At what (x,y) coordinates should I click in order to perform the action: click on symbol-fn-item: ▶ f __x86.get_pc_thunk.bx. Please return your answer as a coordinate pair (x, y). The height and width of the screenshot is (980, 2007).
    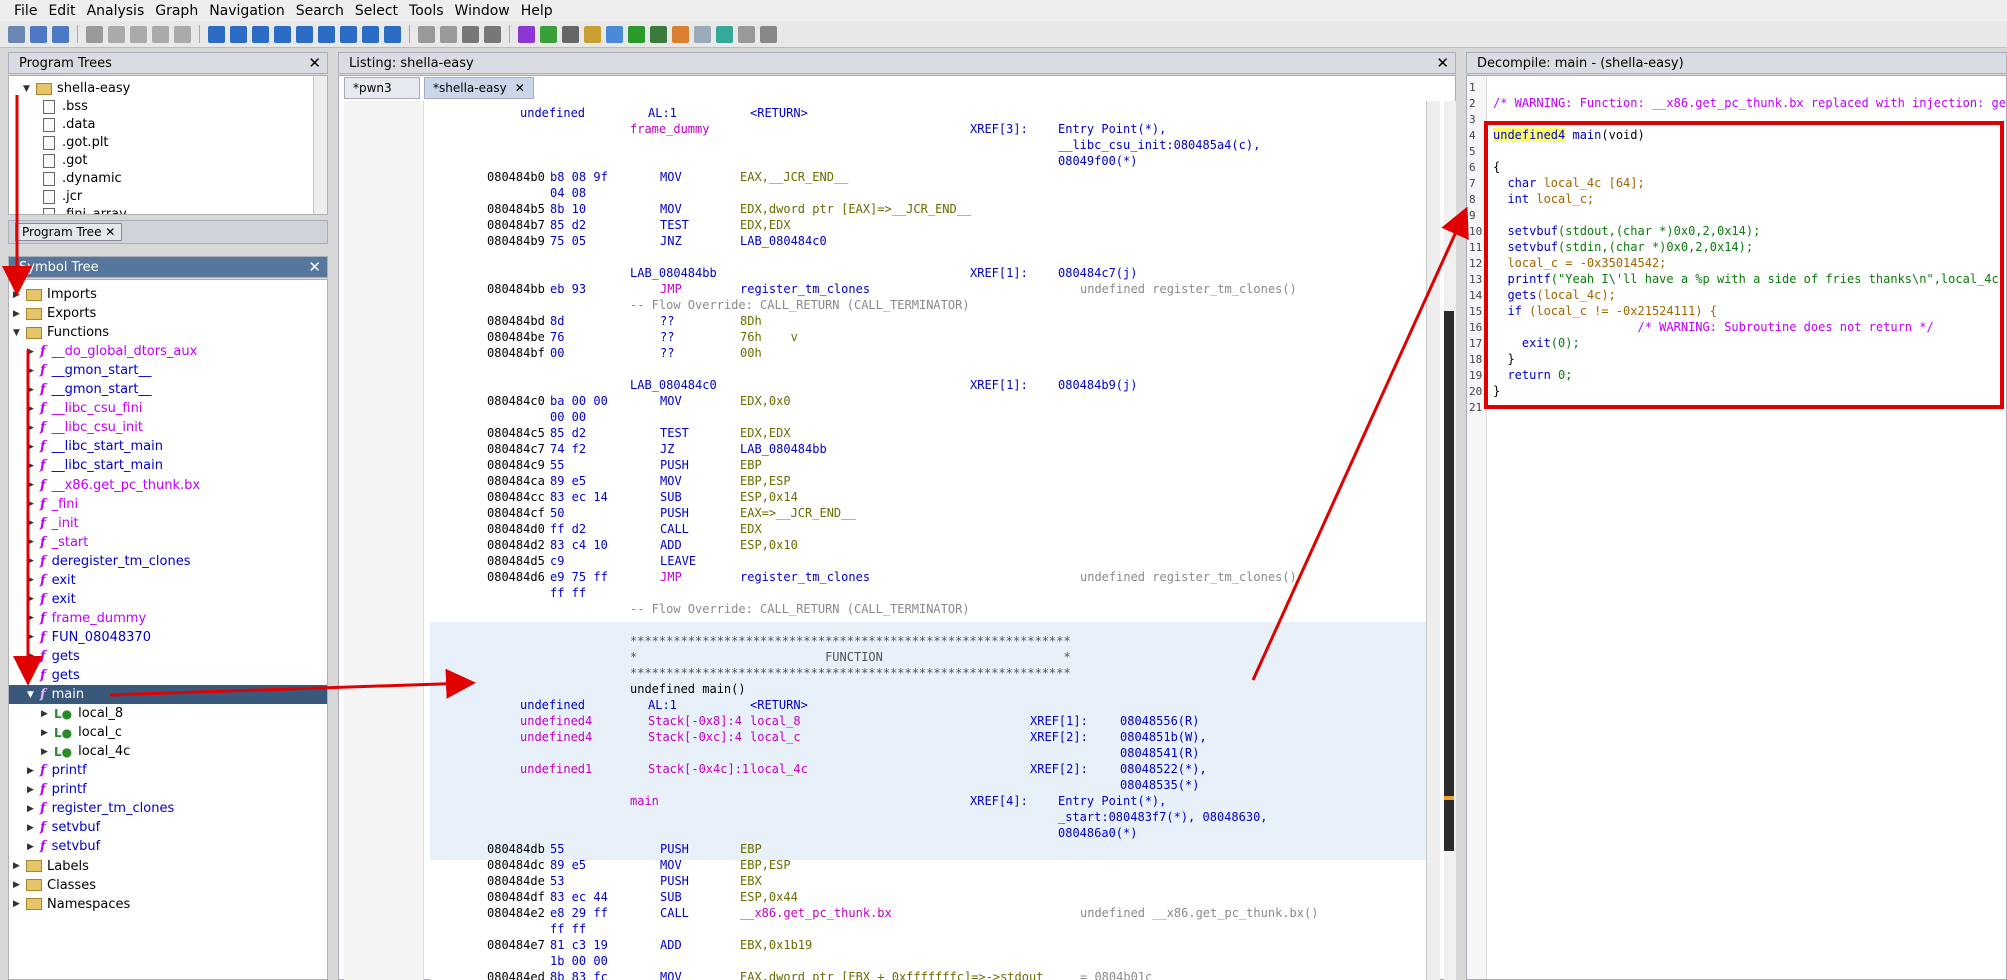
    Looking at the image, I should click on (113, 485).